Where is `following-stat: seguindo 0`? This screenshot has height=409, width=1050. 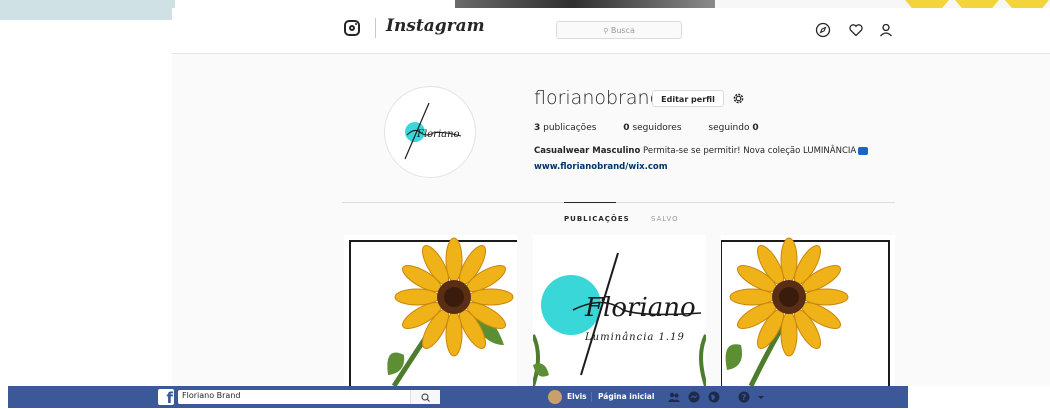
following-stat: seguindo 0 is located at coordinates (733, 128).